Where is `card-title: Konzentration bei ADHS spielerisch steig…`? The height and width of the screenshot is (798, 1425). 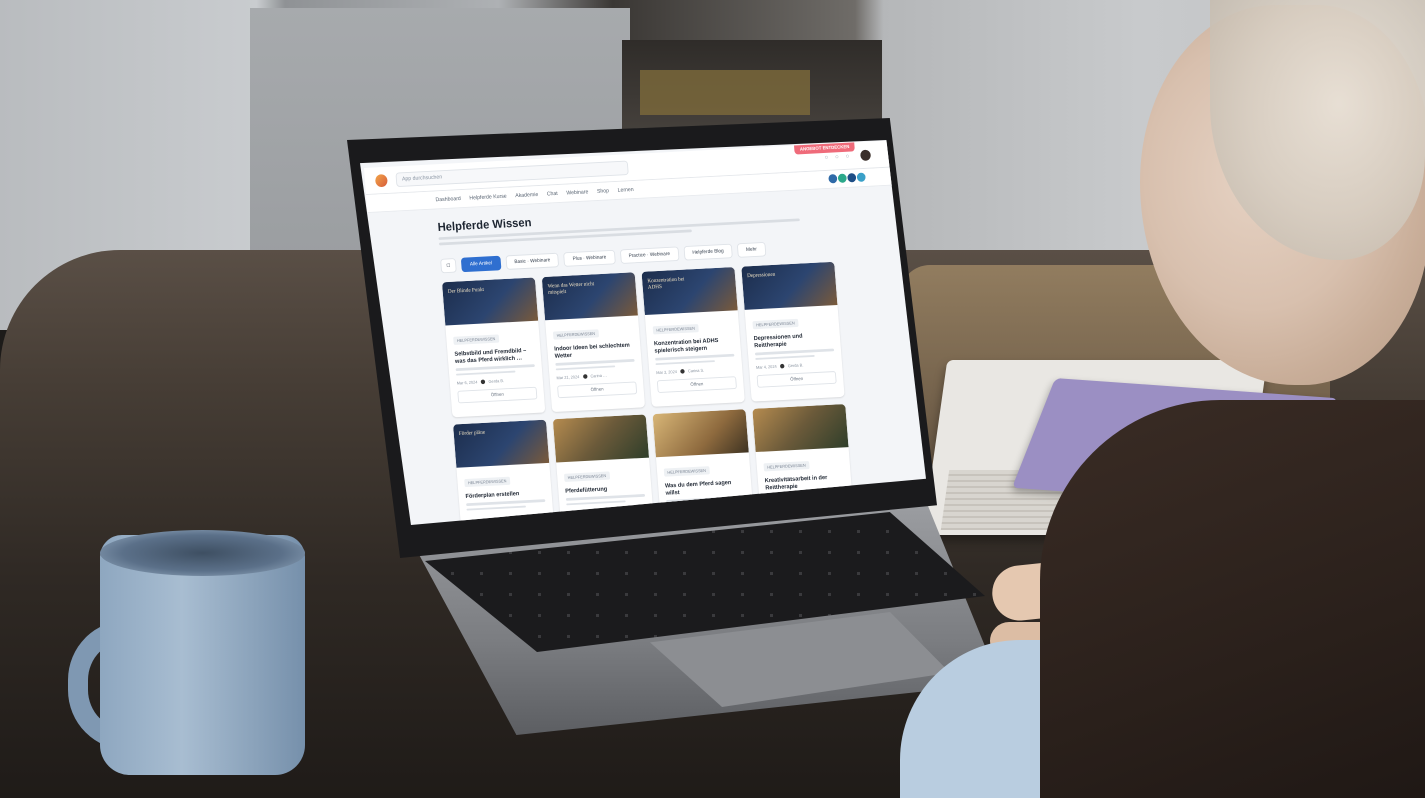 card-title: Konzentration bei ADHS spielerisch steig… is located at coordinates (686, 346).